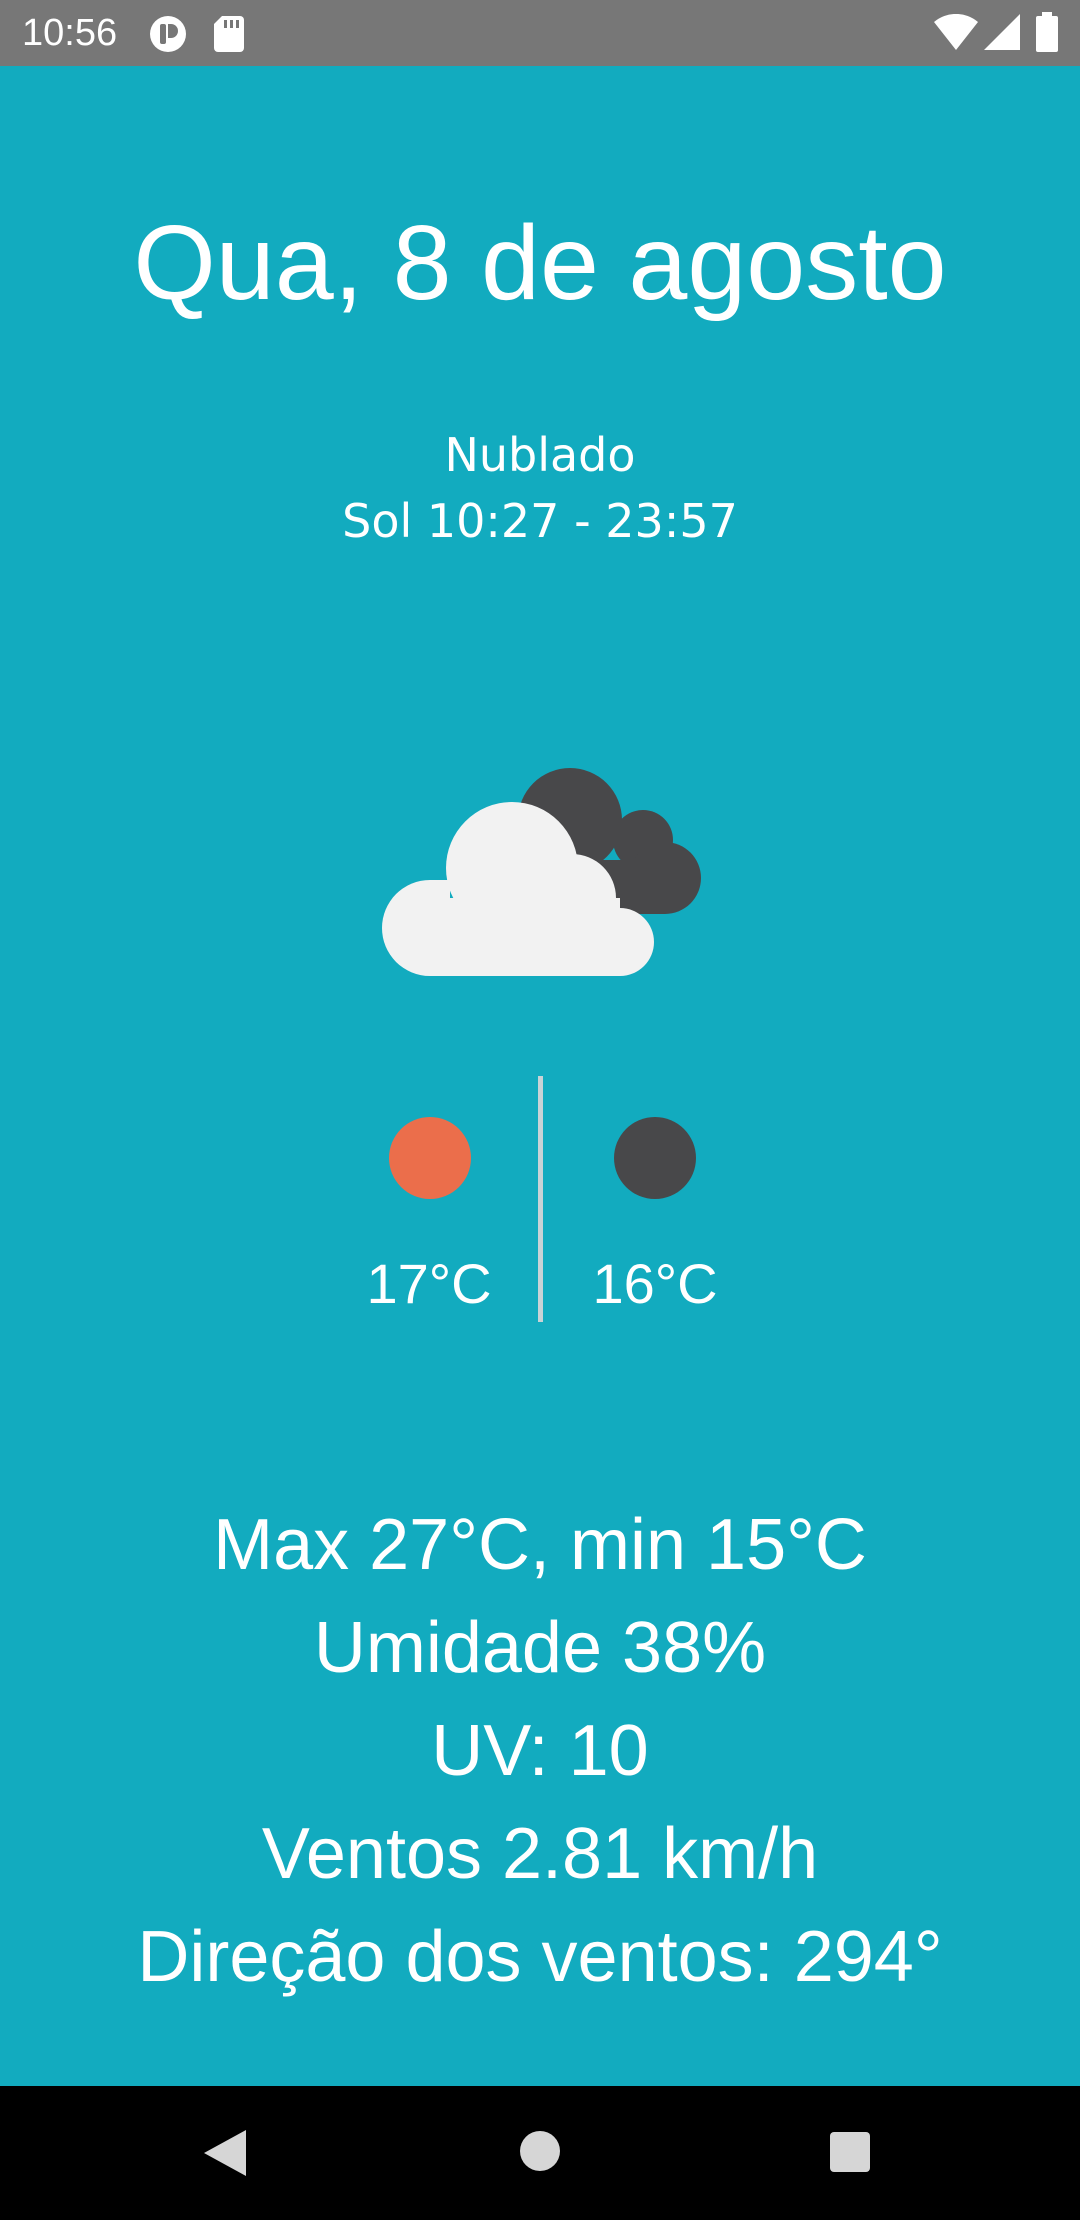  I want to click on wind-speed-text: Ventos 2.81 km/h, so click(540, 1854).